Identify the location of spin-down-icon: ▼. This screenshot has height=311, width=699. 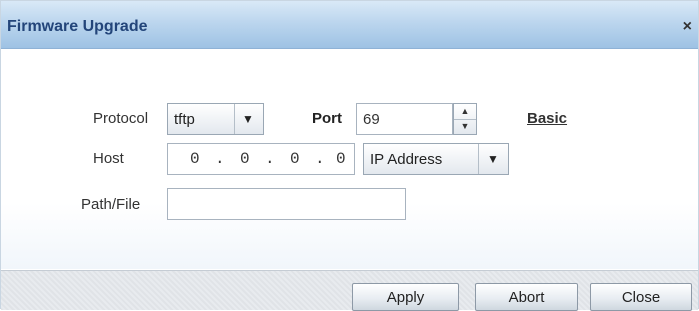
(465, 126).